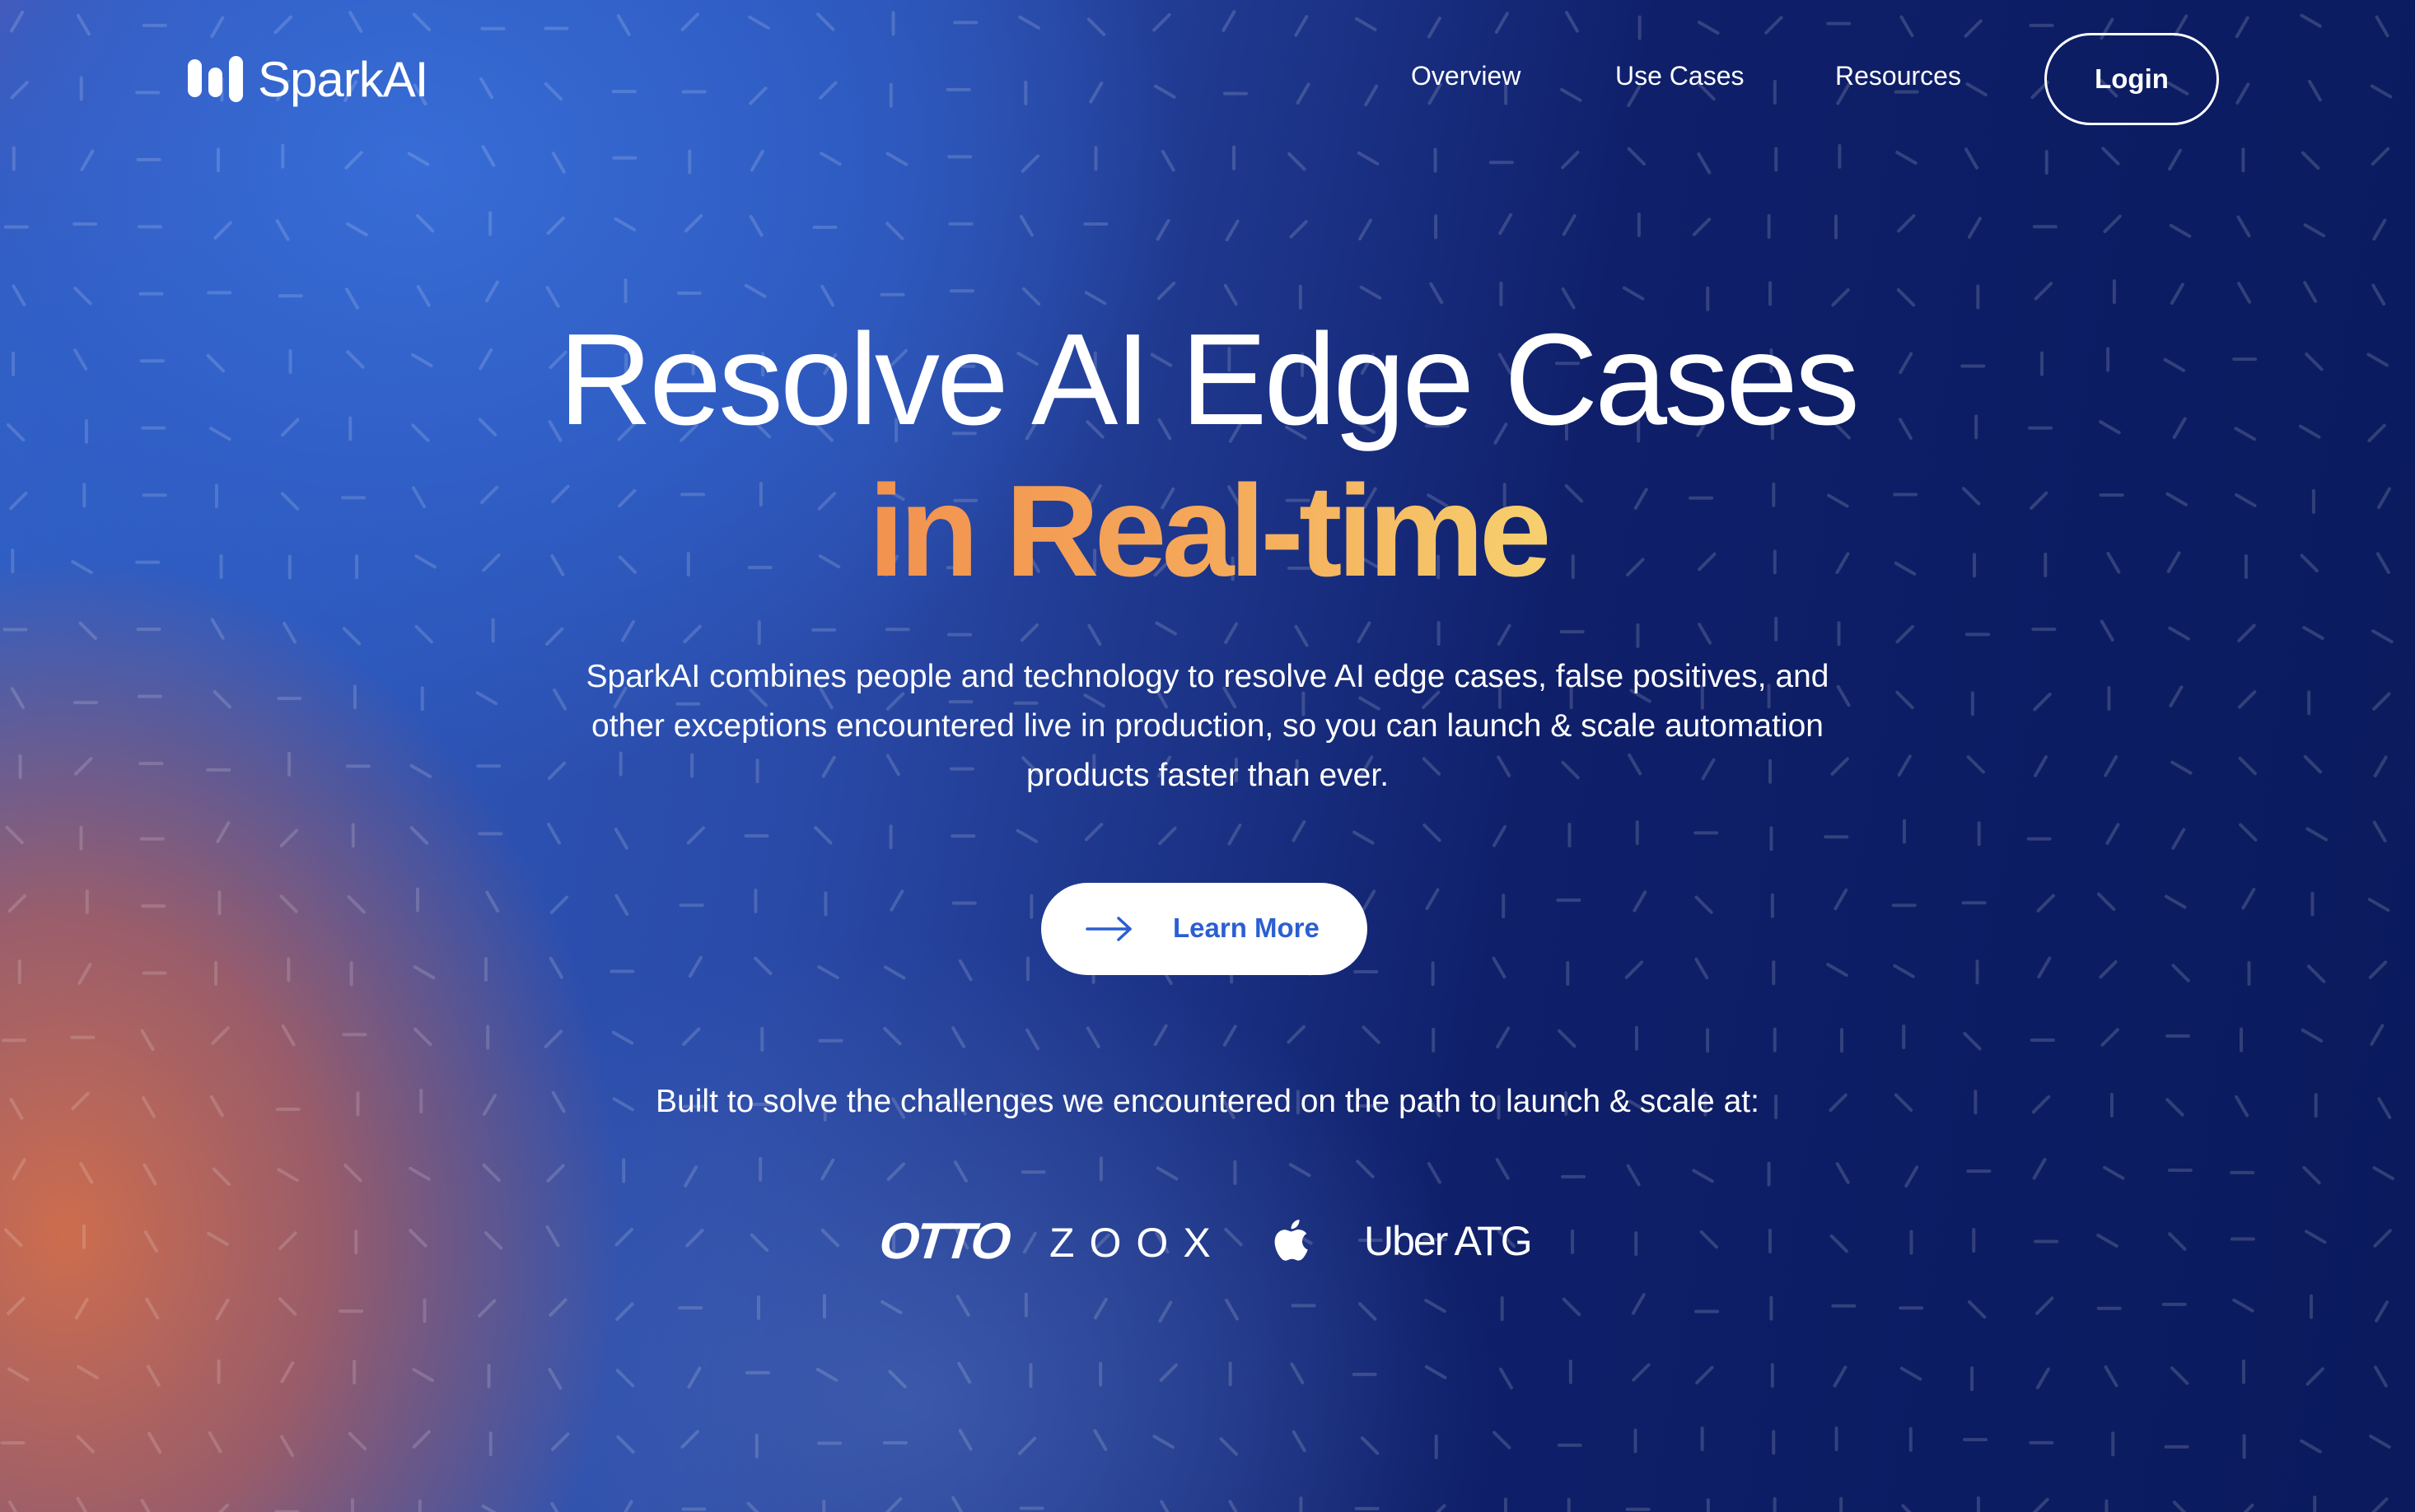 The width and height of the screenshot is (2415, 1512). I want to click on sparkai-logo: SparkAI, so click(308, 79).